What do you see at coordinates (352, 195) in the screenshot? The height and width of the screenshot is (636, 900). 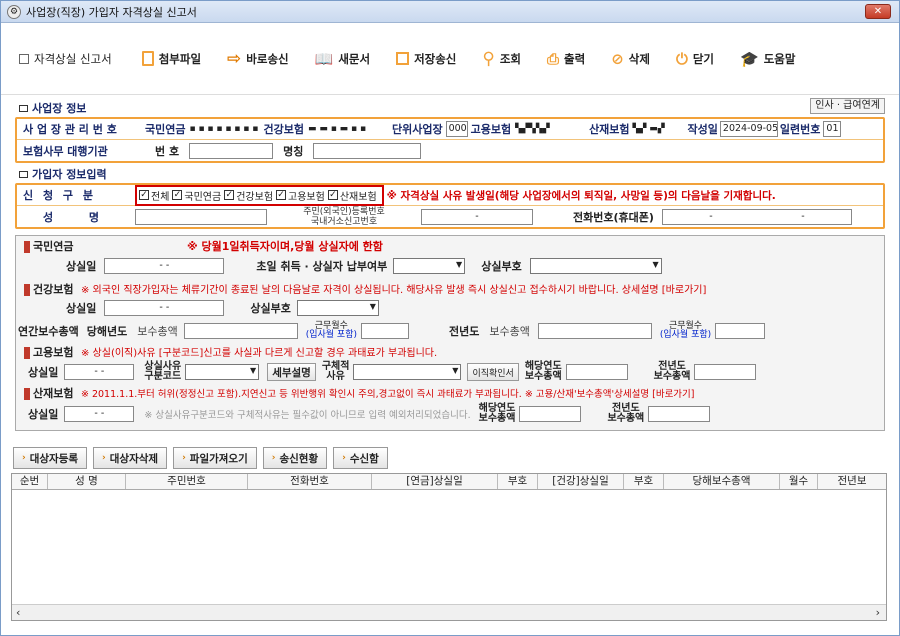 I see `checkbox-accident: ✓ 산재보험` at bounding box center [352, 195].